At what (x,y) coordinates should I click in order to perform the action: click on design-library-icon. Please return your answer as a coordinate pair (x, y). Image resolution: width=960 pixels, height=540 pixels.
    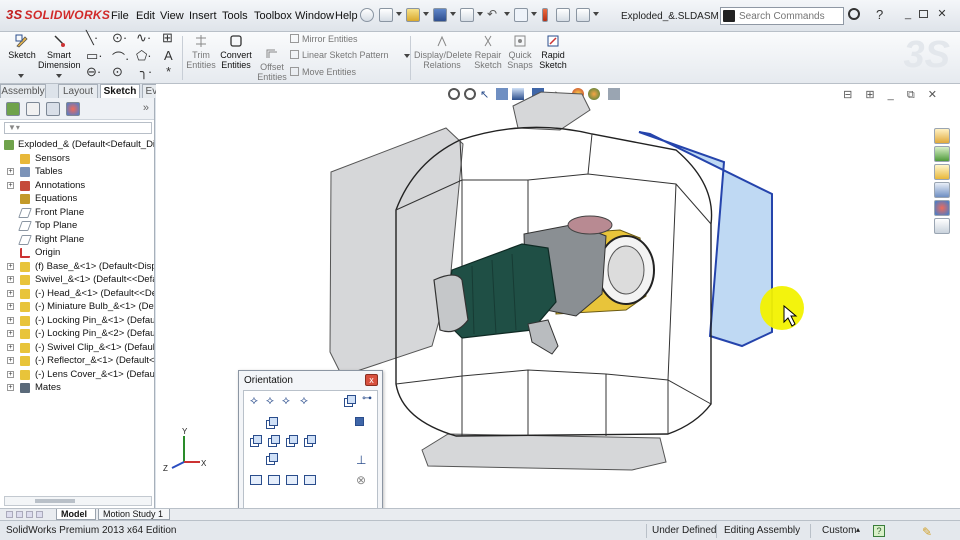
    Looking at the image, I should click on (942, 154).